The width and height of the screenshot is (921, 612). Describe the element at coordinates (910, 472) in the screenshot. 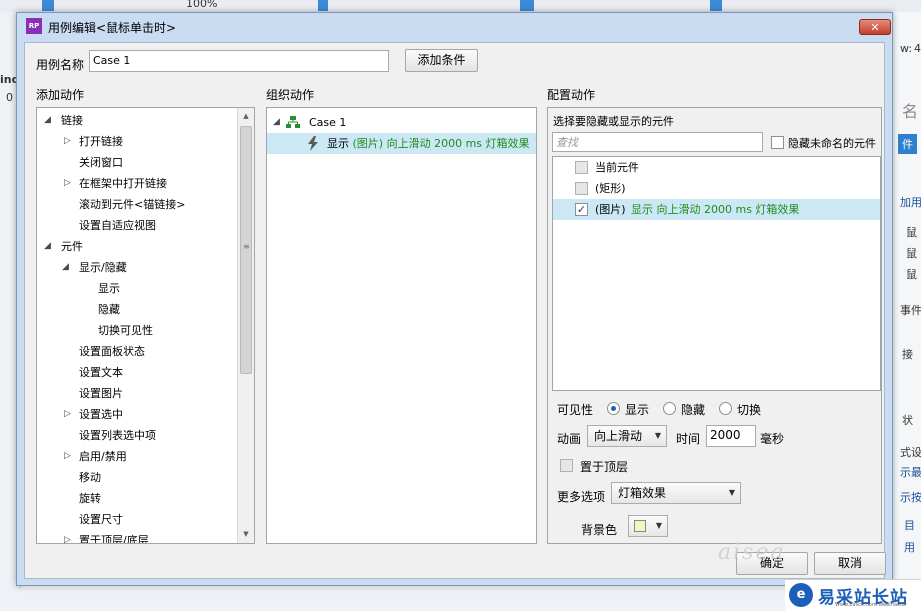

I see `app-fragment: 示最` at that location.